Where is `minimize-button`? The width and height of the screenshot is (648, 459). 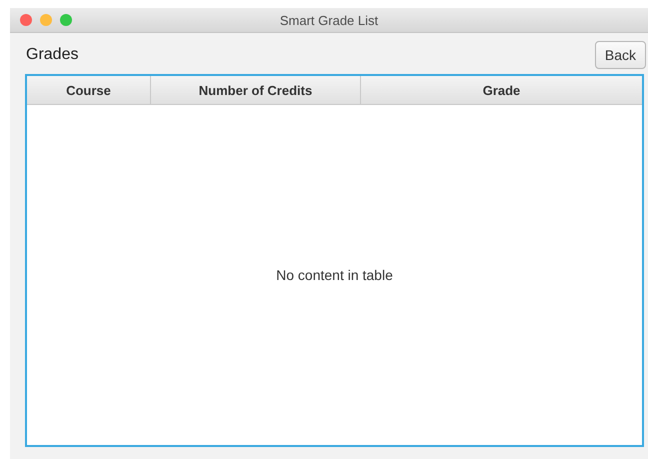
minimize-button is located at coordinates (46, 20).